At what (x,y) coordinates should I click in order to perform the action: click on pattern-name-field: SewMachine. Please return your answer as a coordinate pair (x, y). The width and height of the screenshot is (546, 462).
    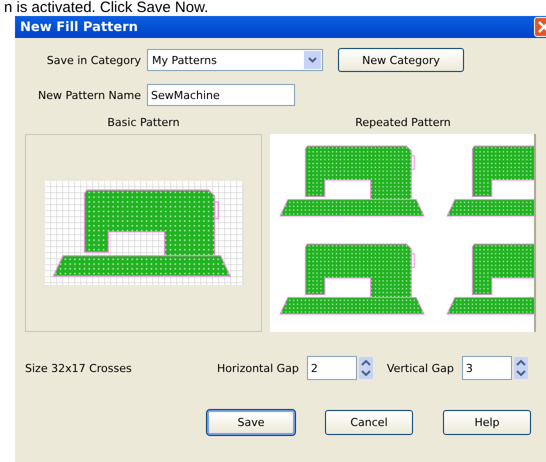
    Looking at the image, I should click on (221, 95).